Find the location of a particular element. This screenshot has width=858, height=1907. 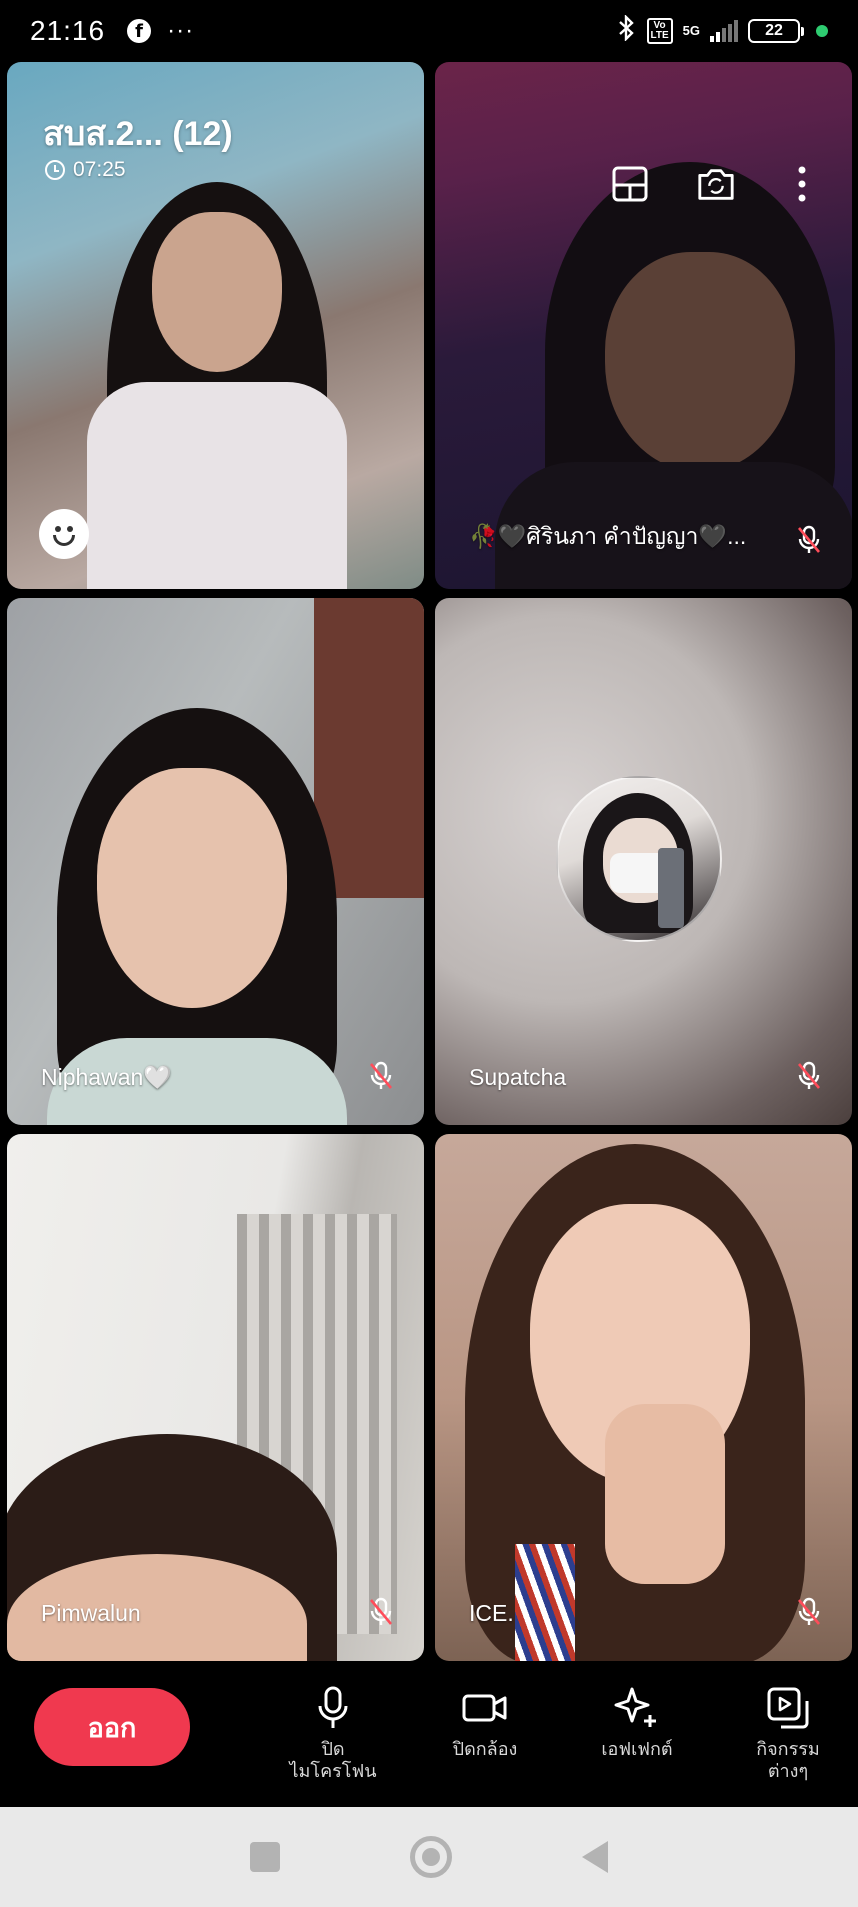

call-timer: 07:25 is located at coordinates (85, 170).